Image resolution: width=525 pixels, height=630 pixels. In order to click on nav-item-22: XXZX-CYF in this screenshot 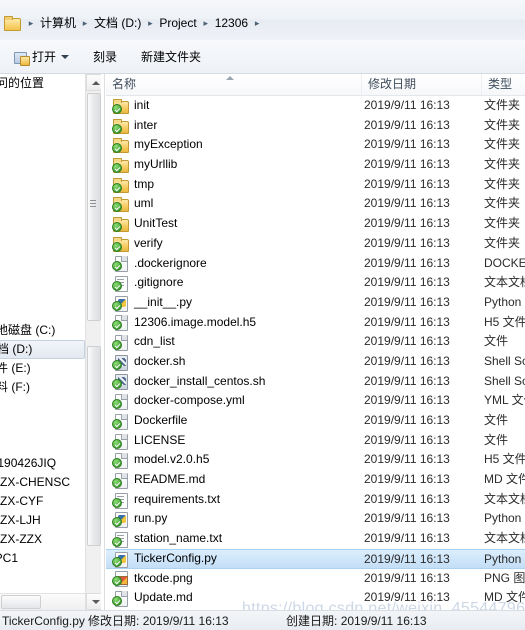, I will do `click(42, 501)`.